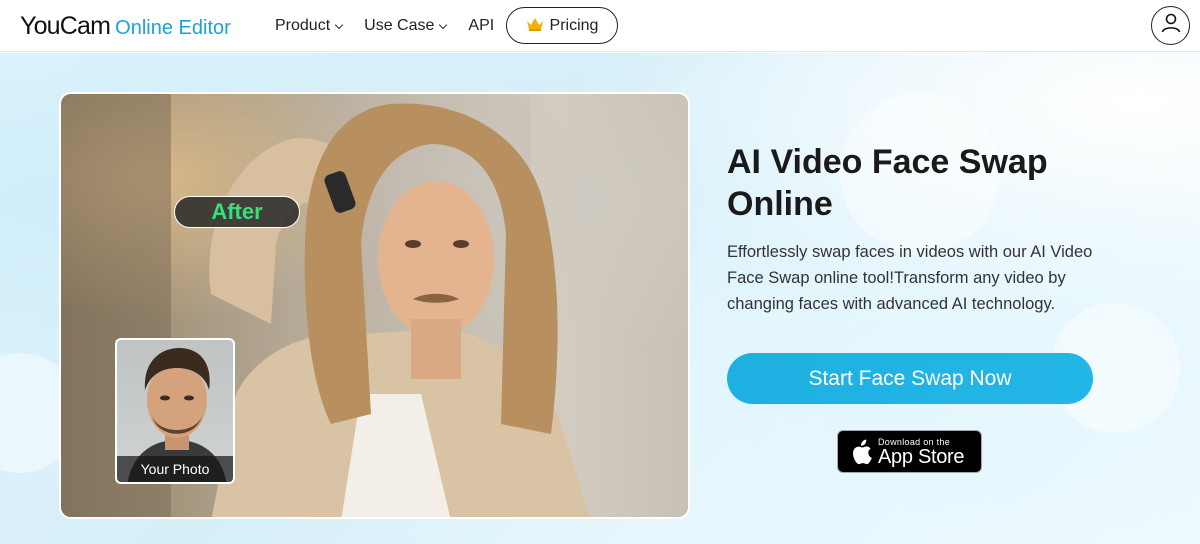  Describe the element at coordinates (861, 452) in the screenshot. I see `apple-icon` at that location.